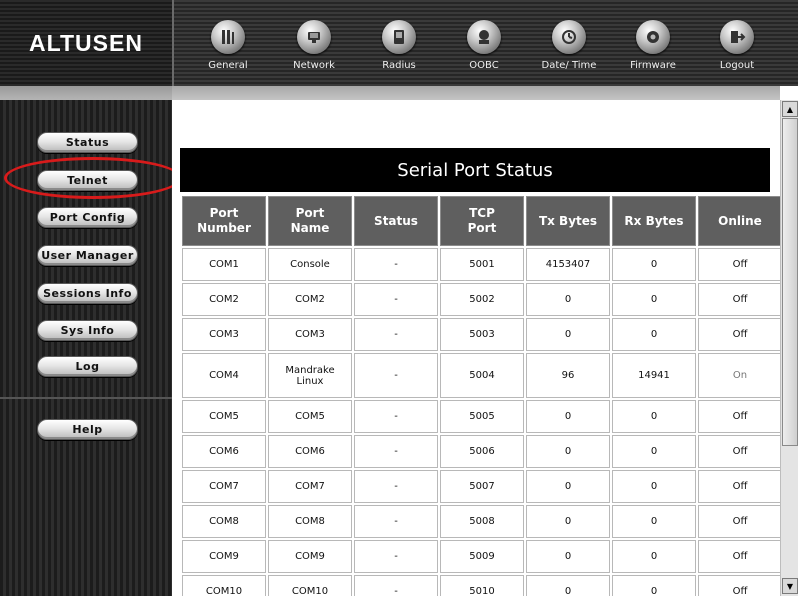 Image resolution: width=798 pixels, height=596 pixels. I want to click on table-row: COM2 COM2-5002 0 0 Off, so click(481, 299).